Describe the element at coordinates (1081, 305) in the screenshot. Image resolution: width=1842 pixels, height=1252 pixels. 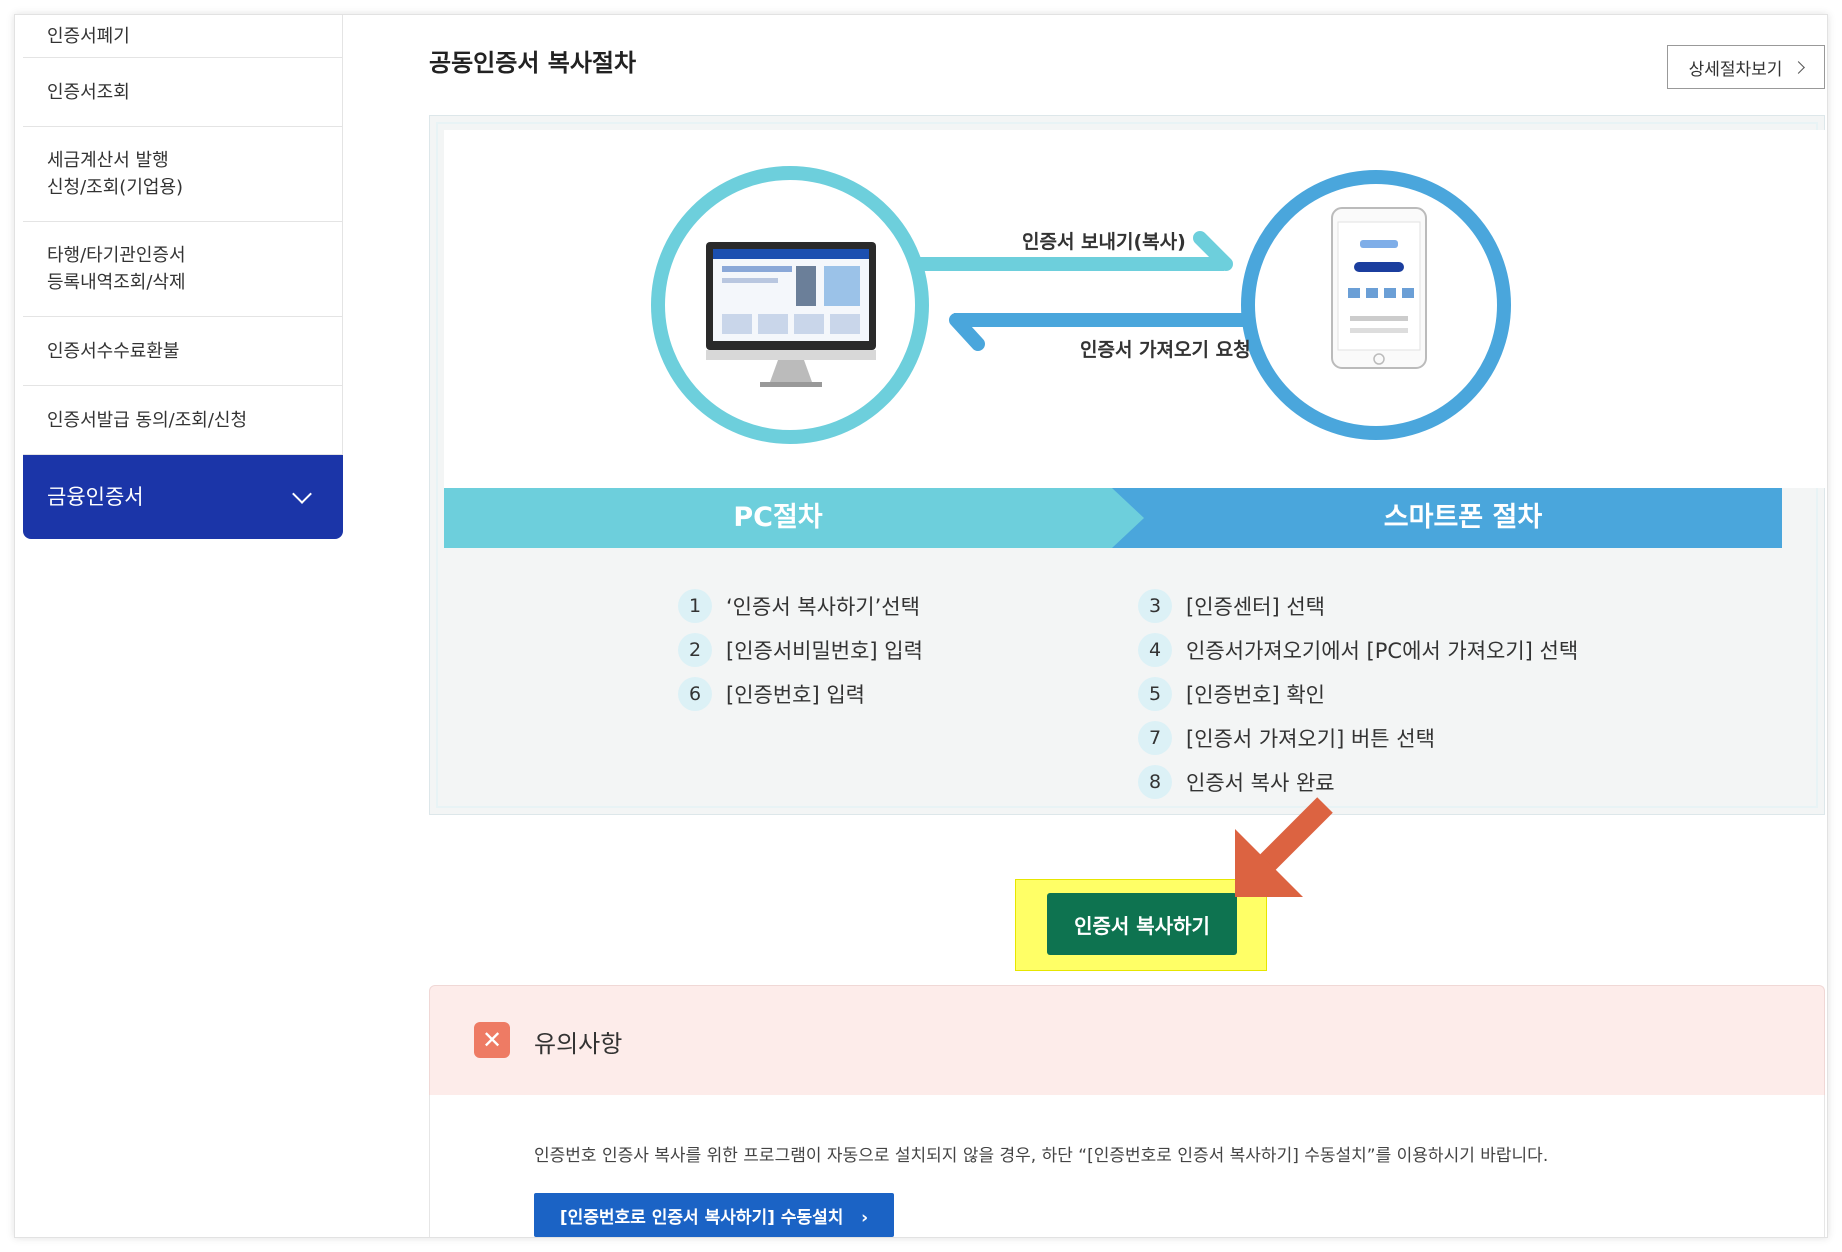
I see `copy-illustration-svg: 인증서 보내기(복사) 인증서 가져오기 요청` at that location.